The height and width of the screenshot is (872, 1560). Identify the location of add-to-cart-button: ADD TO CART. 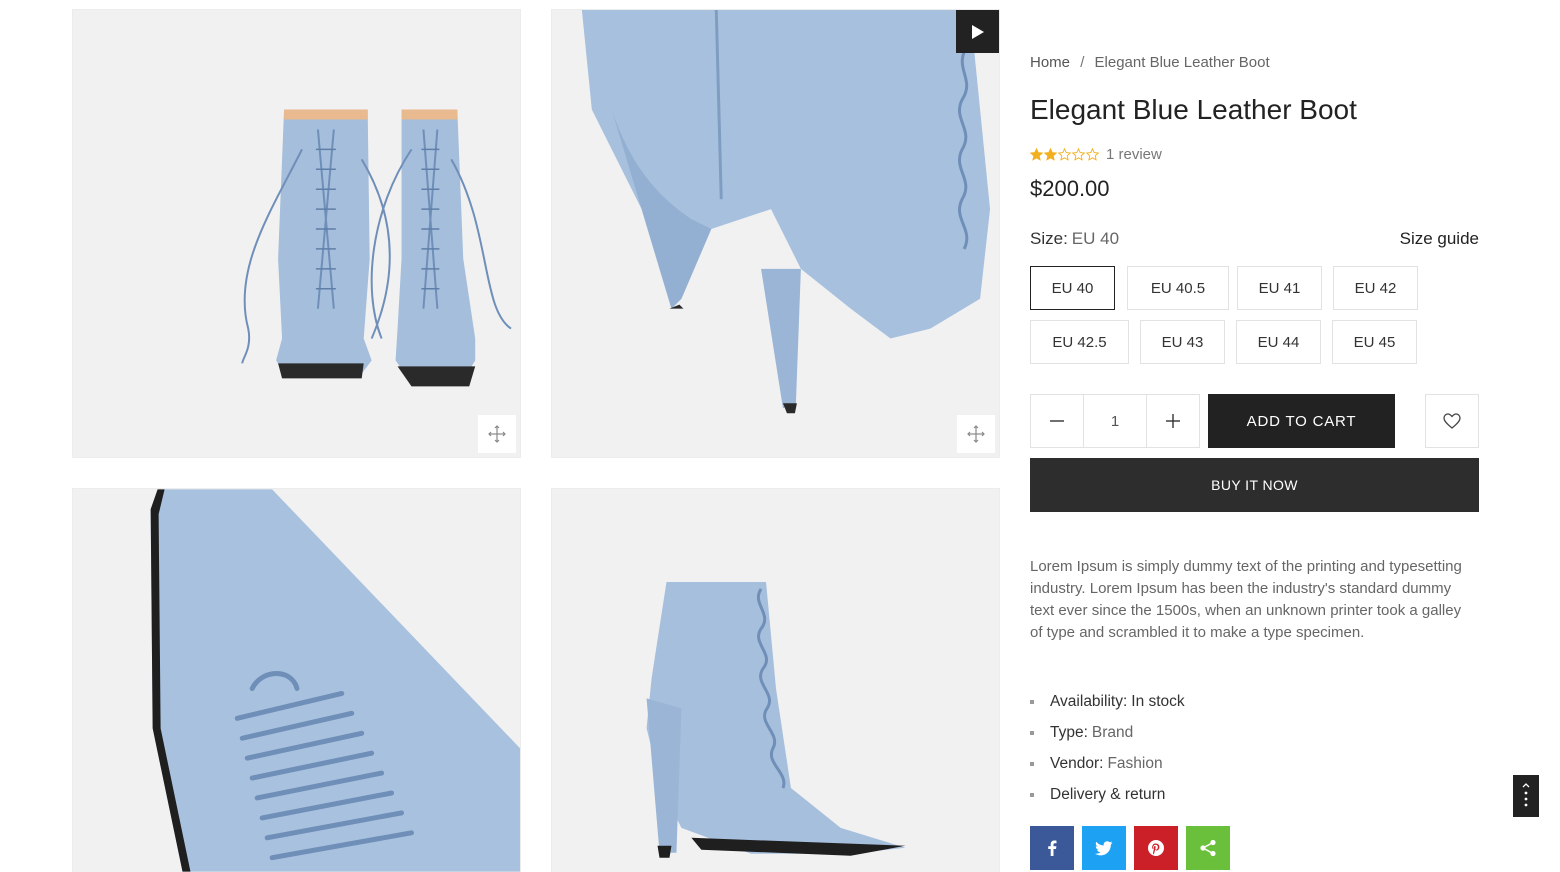
(1301, 421).